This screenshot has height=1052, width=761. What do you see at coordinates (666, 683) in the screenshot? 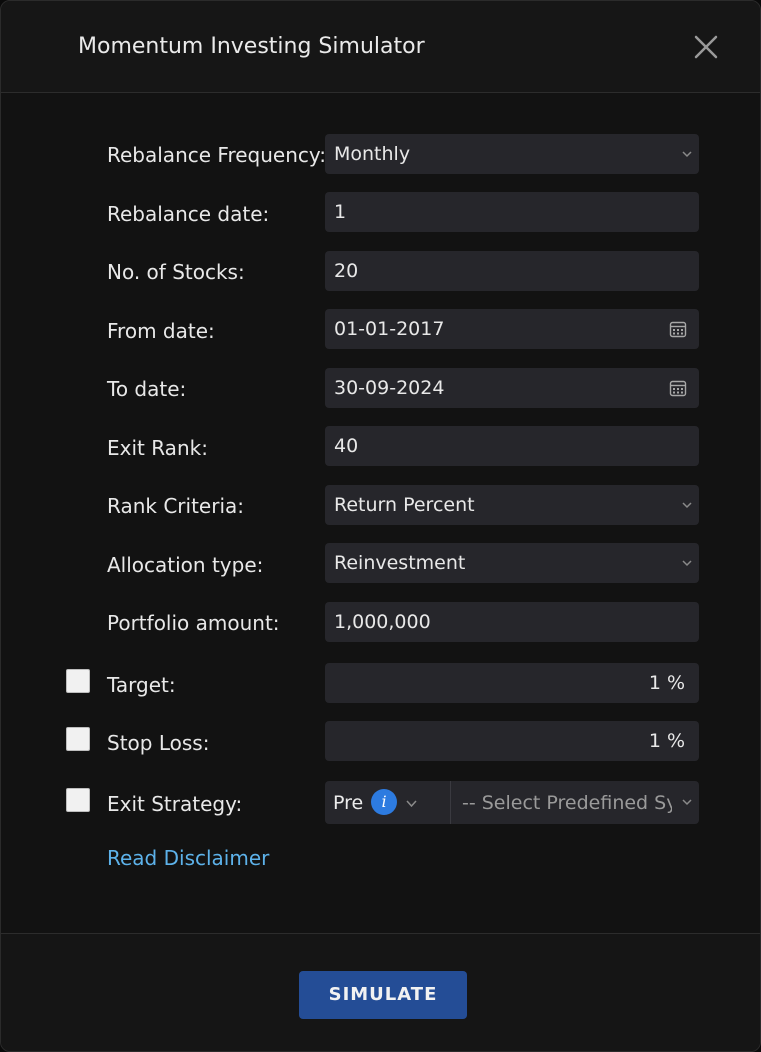
I see `target-value: 1 %` at bounding box center [666, 683].